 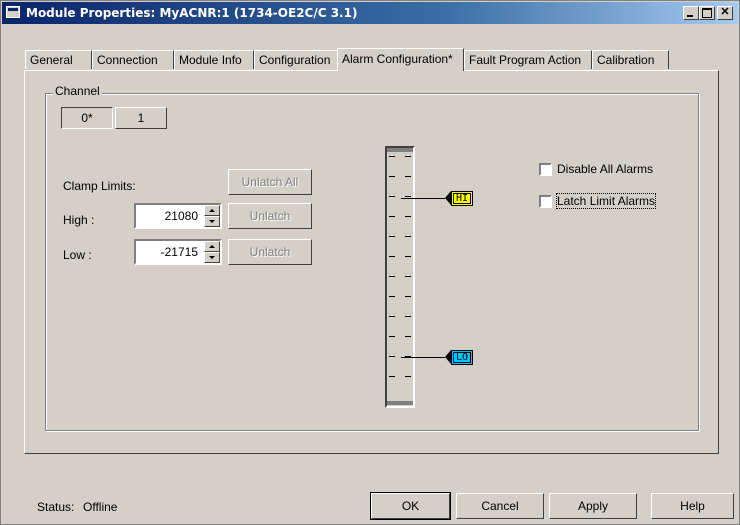 What do you see at coordinates (58, 59) in the screenshot?
I see `tab-general: General` at bounding box center [58, 59].